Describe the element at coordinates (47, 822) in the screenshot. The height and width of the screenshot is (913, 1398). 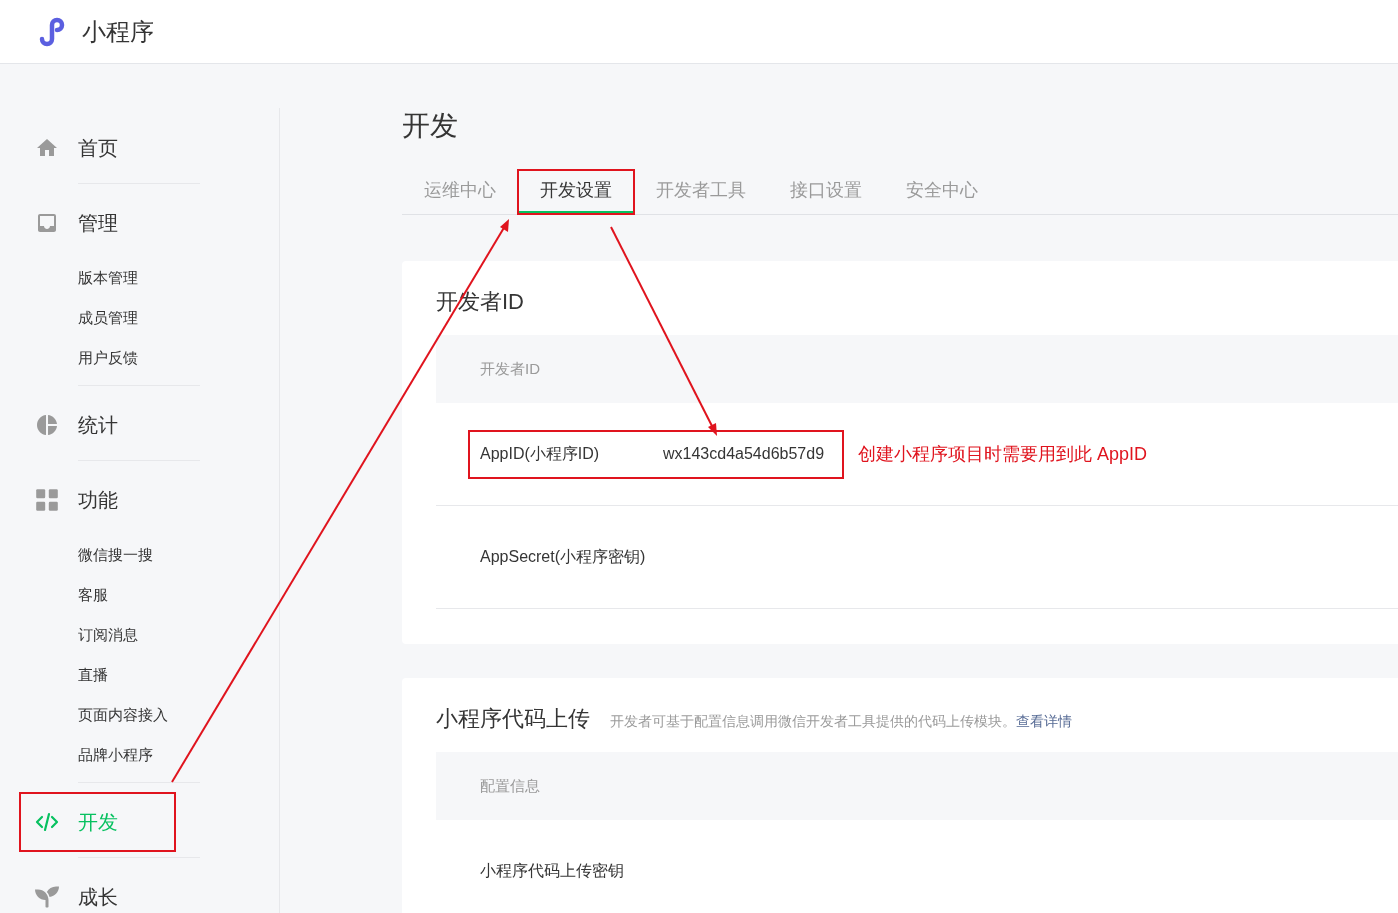
I see `code-icon` at that location.